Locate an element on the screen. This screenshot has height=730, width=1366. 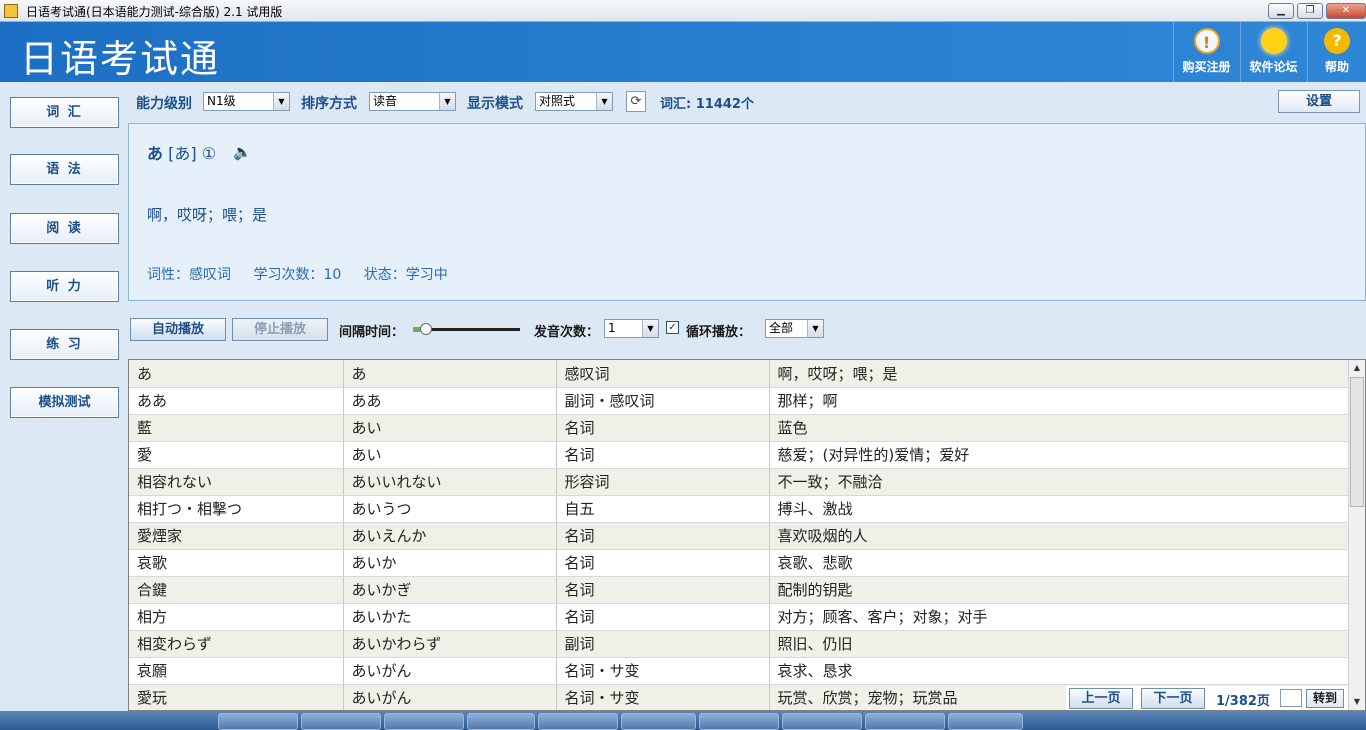
interval-slider-handle is located at coordinates (426, 329).